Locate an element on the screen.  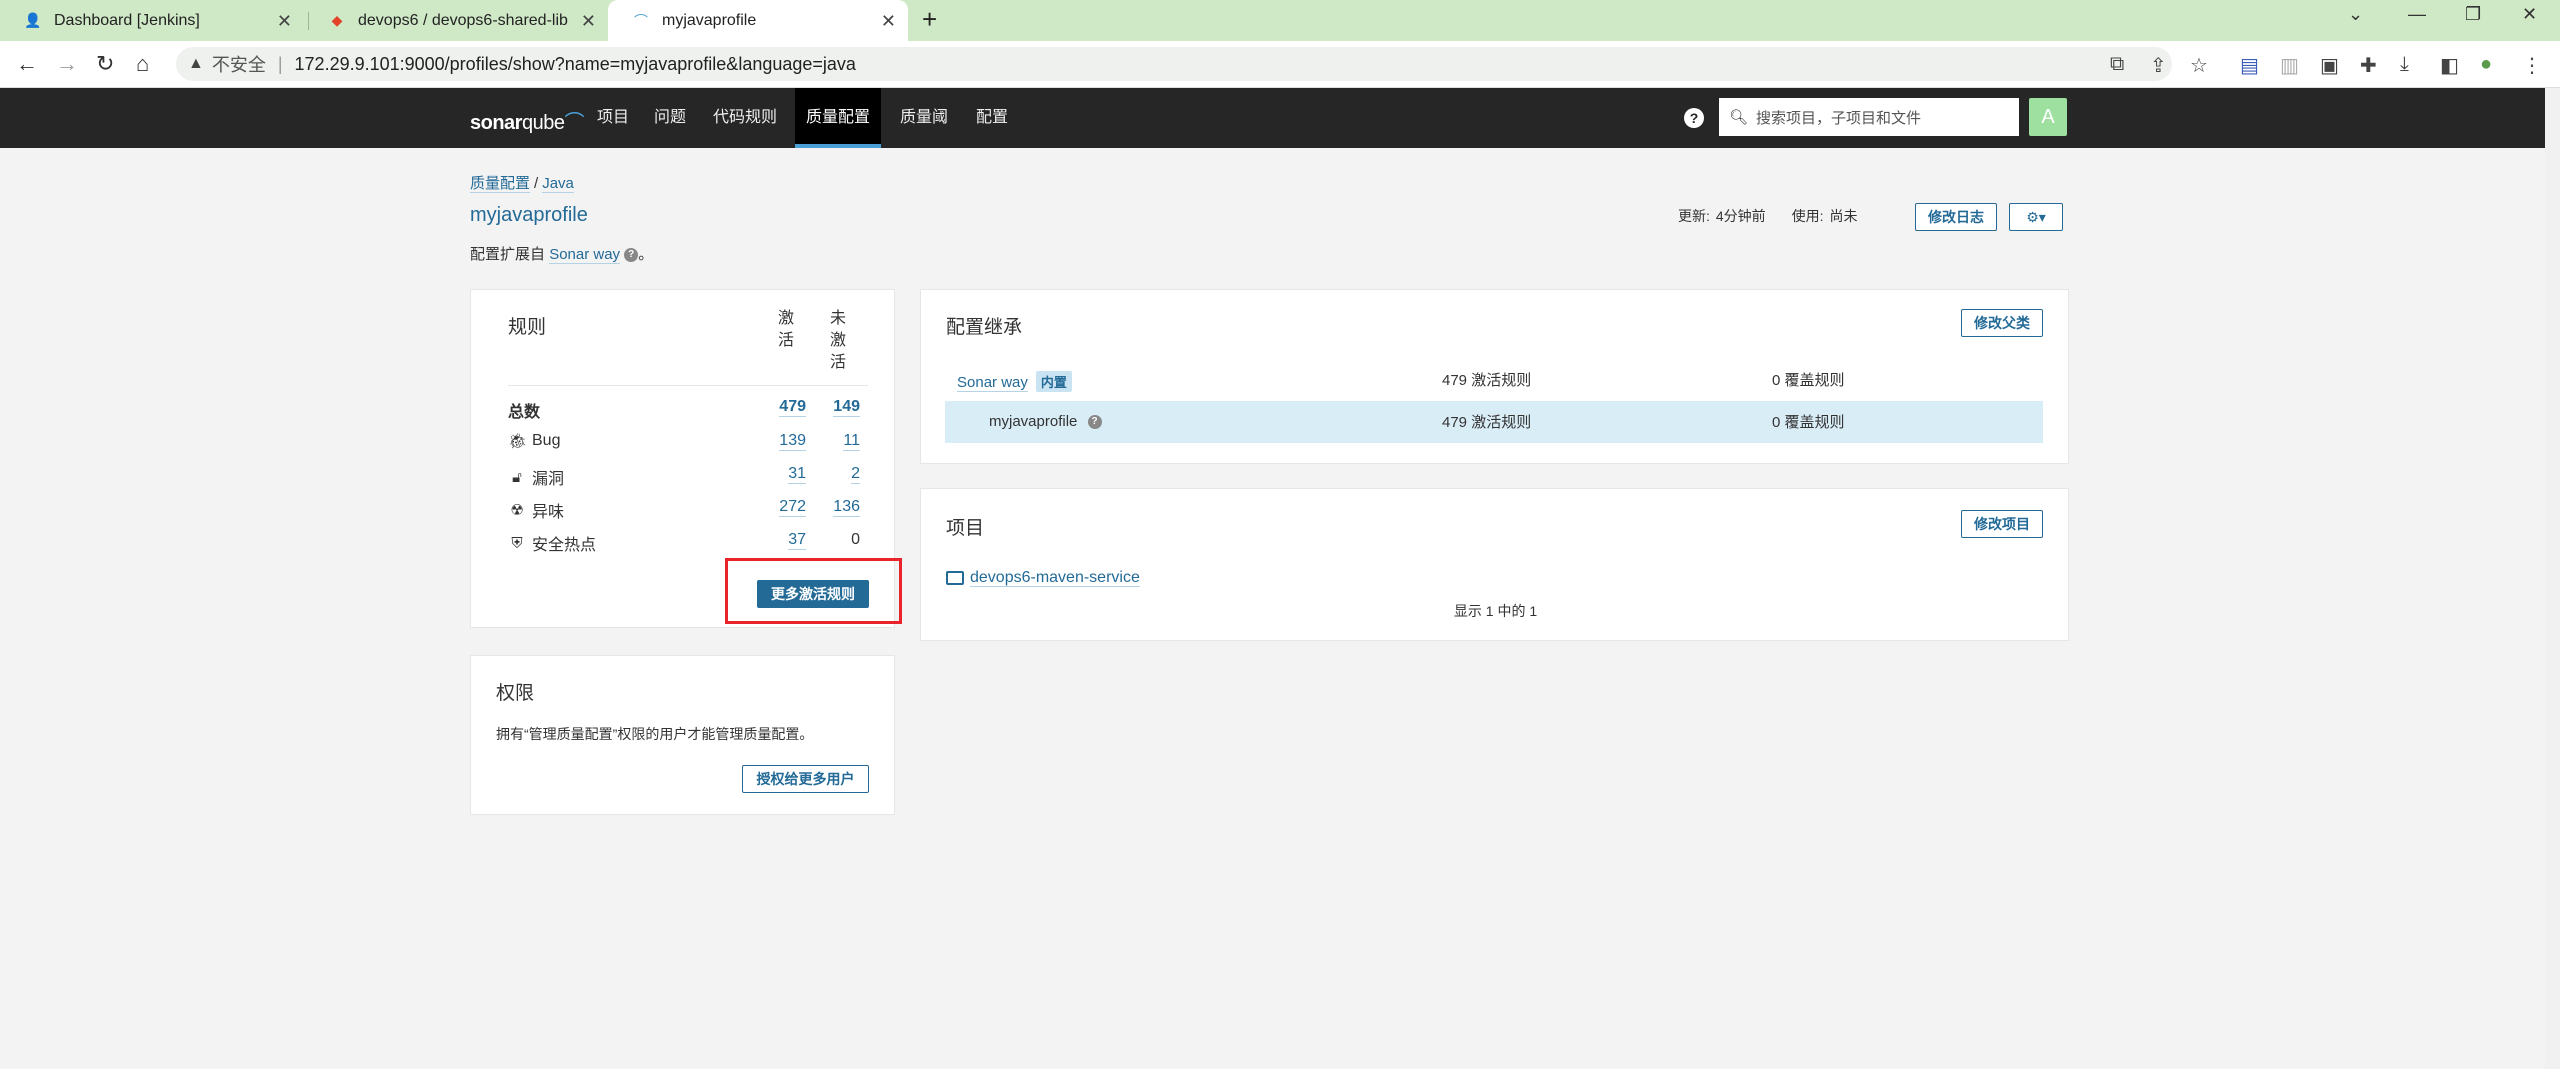
active-count-link: 31 is located at coordinates (797, 474).